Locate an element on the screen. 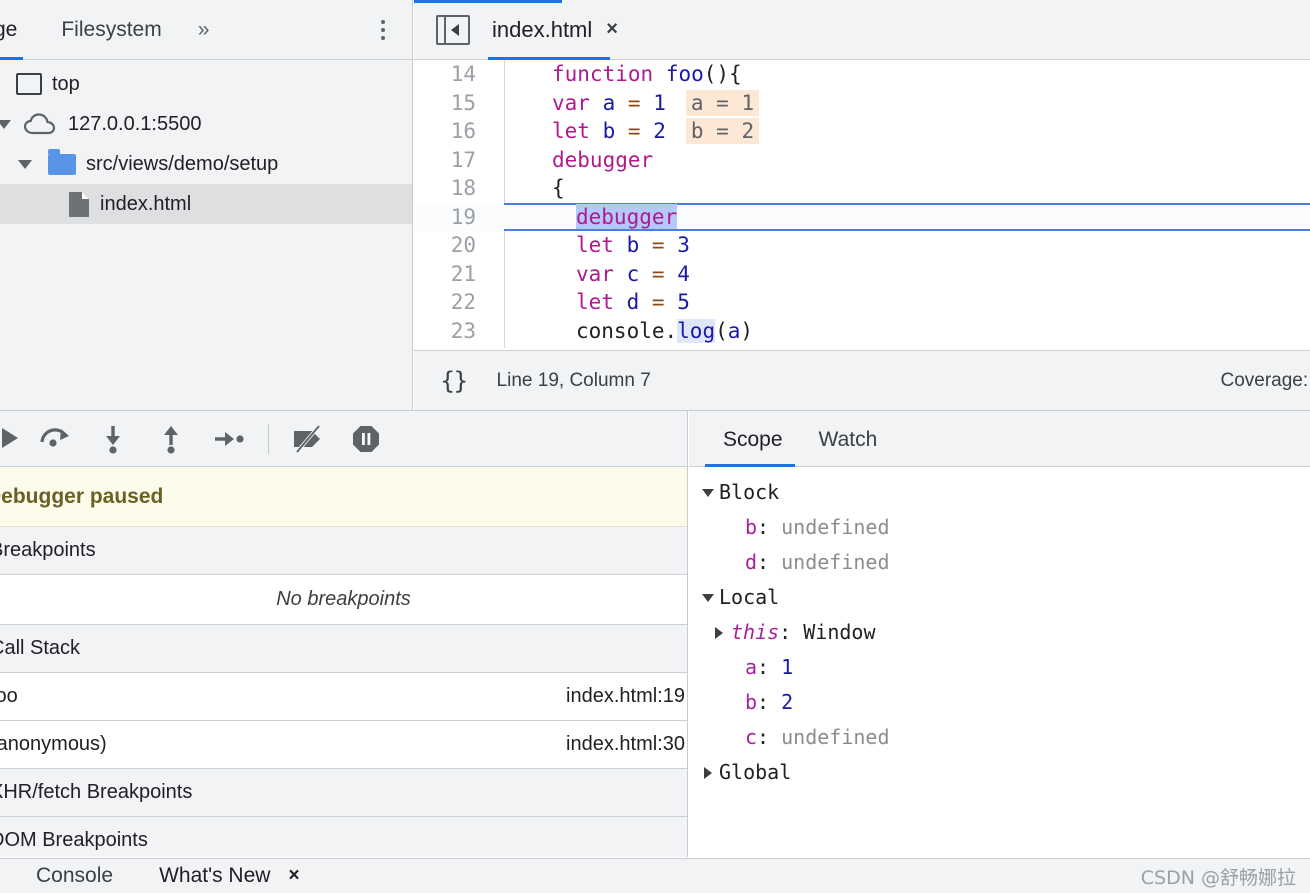 Image resolution: width=1310 pixels, height=893 pixels. tab-watch: Watch is located at coordinates (848, 447).